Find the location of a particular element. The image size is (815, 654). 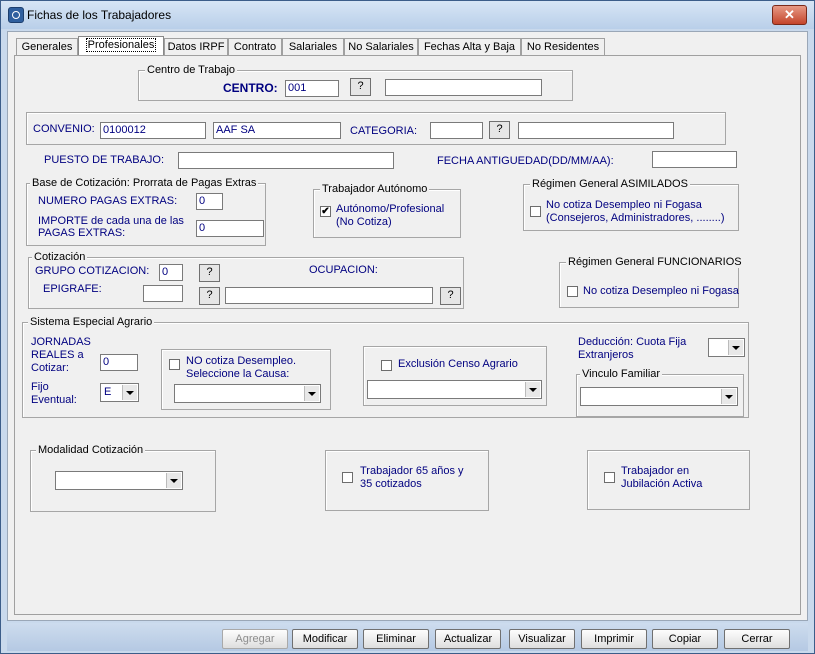

agregar-button: Agregar is located at coordinates (255, 639).